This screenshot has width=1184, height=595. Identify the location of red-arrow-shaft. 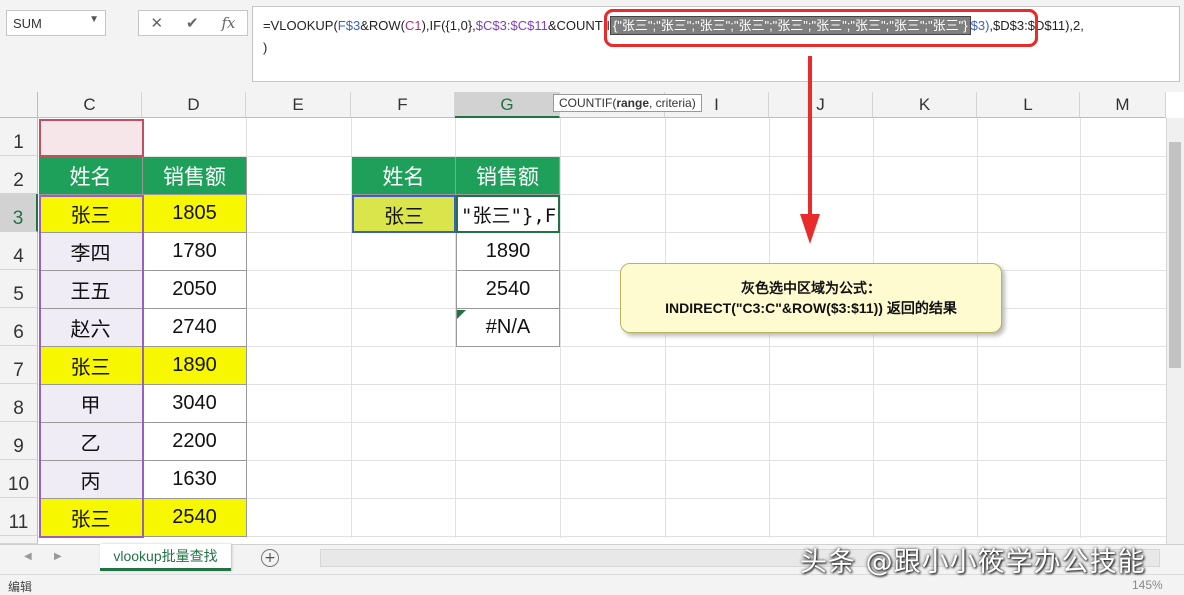
(810, 136).